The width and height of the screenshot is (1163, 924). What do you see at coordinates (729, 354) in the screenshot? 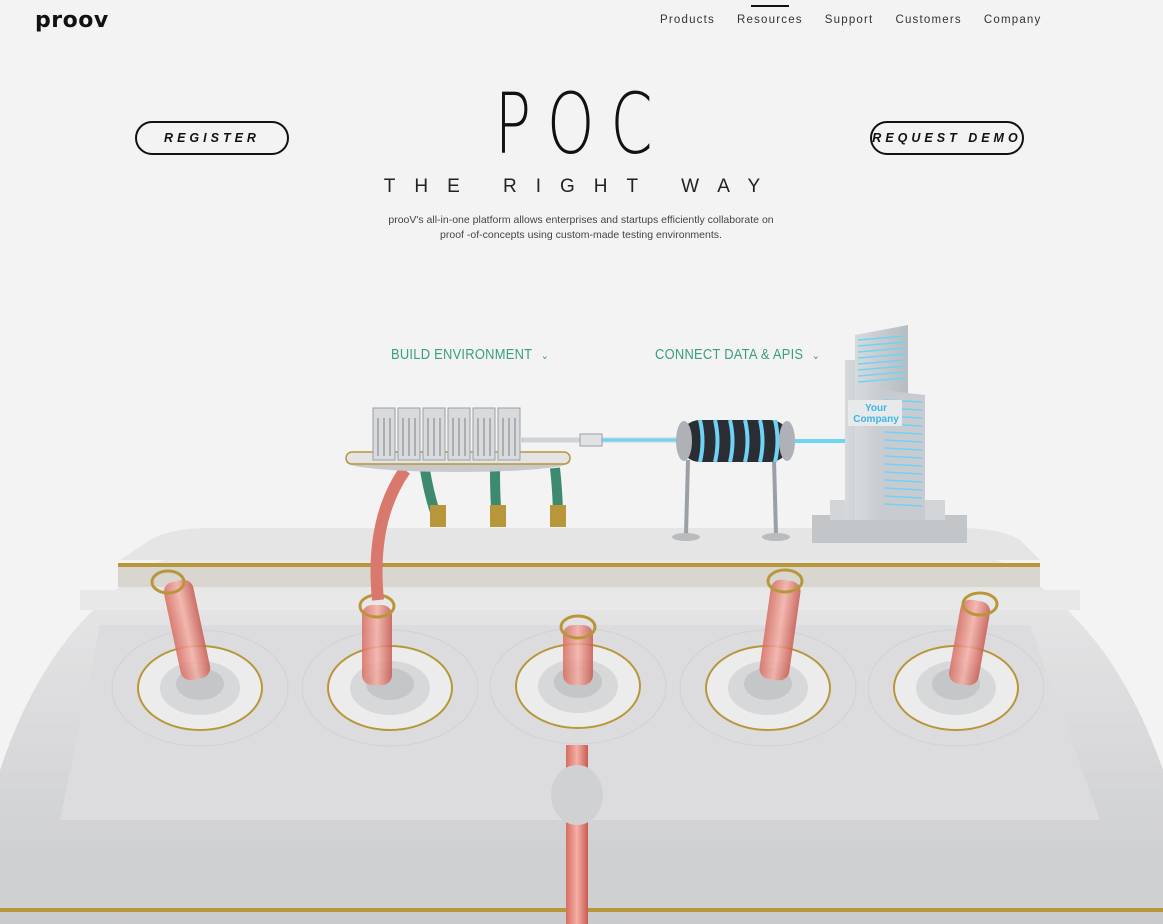
I see `connect-data-apis-label: CONNECT DATA & APIS` at bounding box center [729, 354].